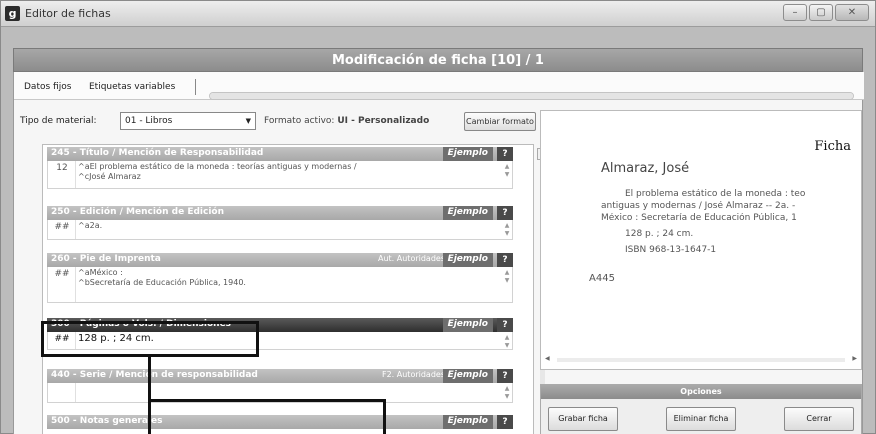 The width and height of the screenshot is (876, 434). I want to click on eliminar-ficha-button: Eliminar ficha, so click(701, 419).